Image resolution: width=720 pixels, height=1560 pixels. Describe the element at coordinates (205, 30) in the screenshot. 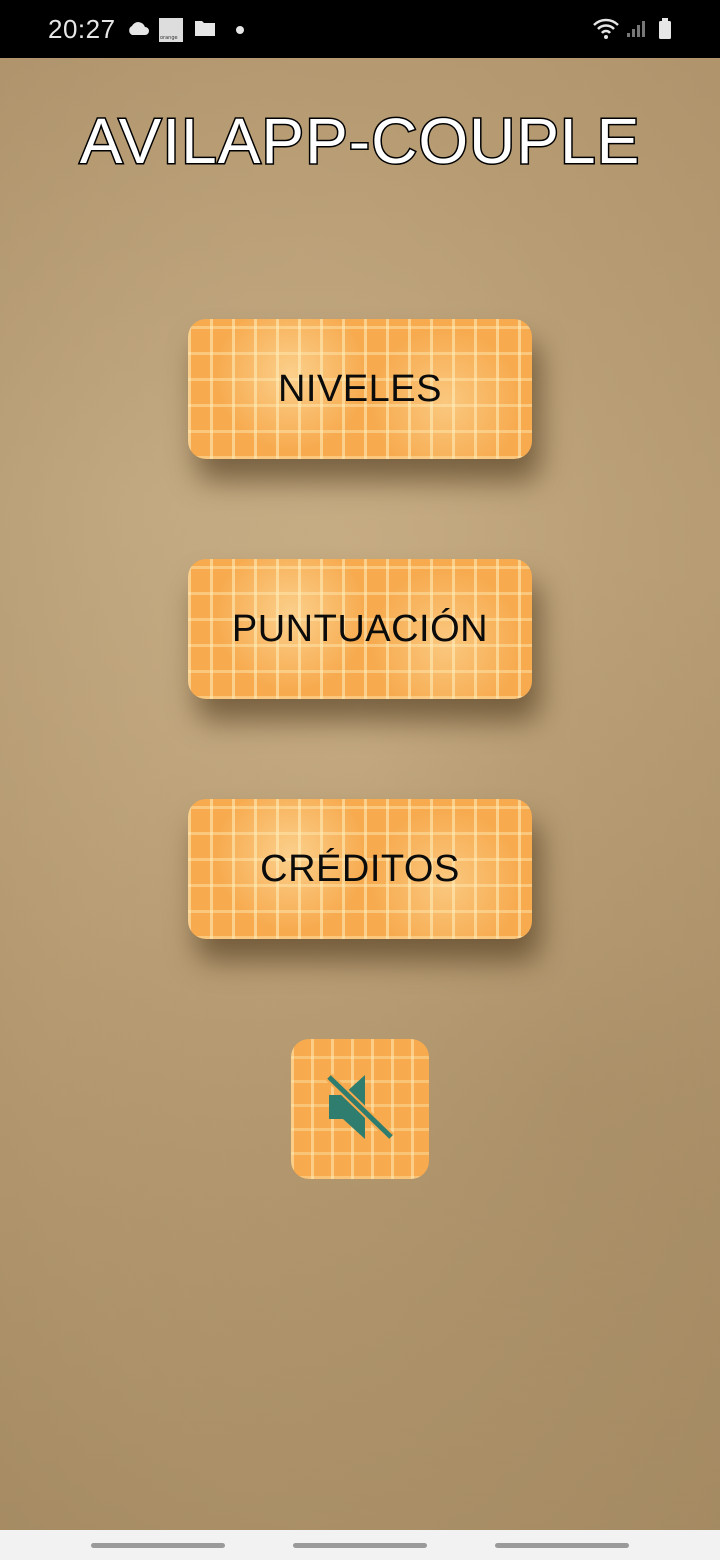

I see `folder-icon` at that location.